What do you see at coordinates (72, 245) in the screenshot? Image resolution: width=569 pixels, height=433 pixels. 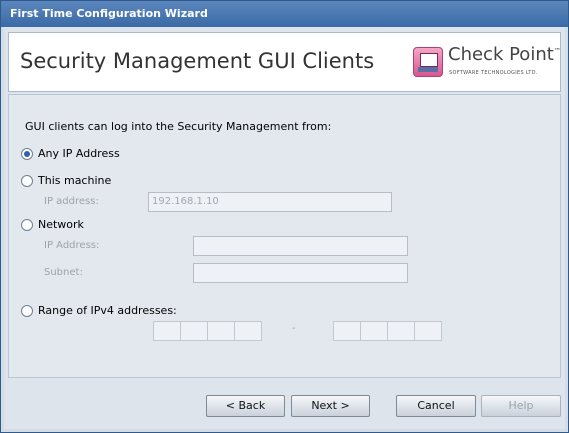 I see `network-ip-label: IP Address:` at bounding box center [72, 245].